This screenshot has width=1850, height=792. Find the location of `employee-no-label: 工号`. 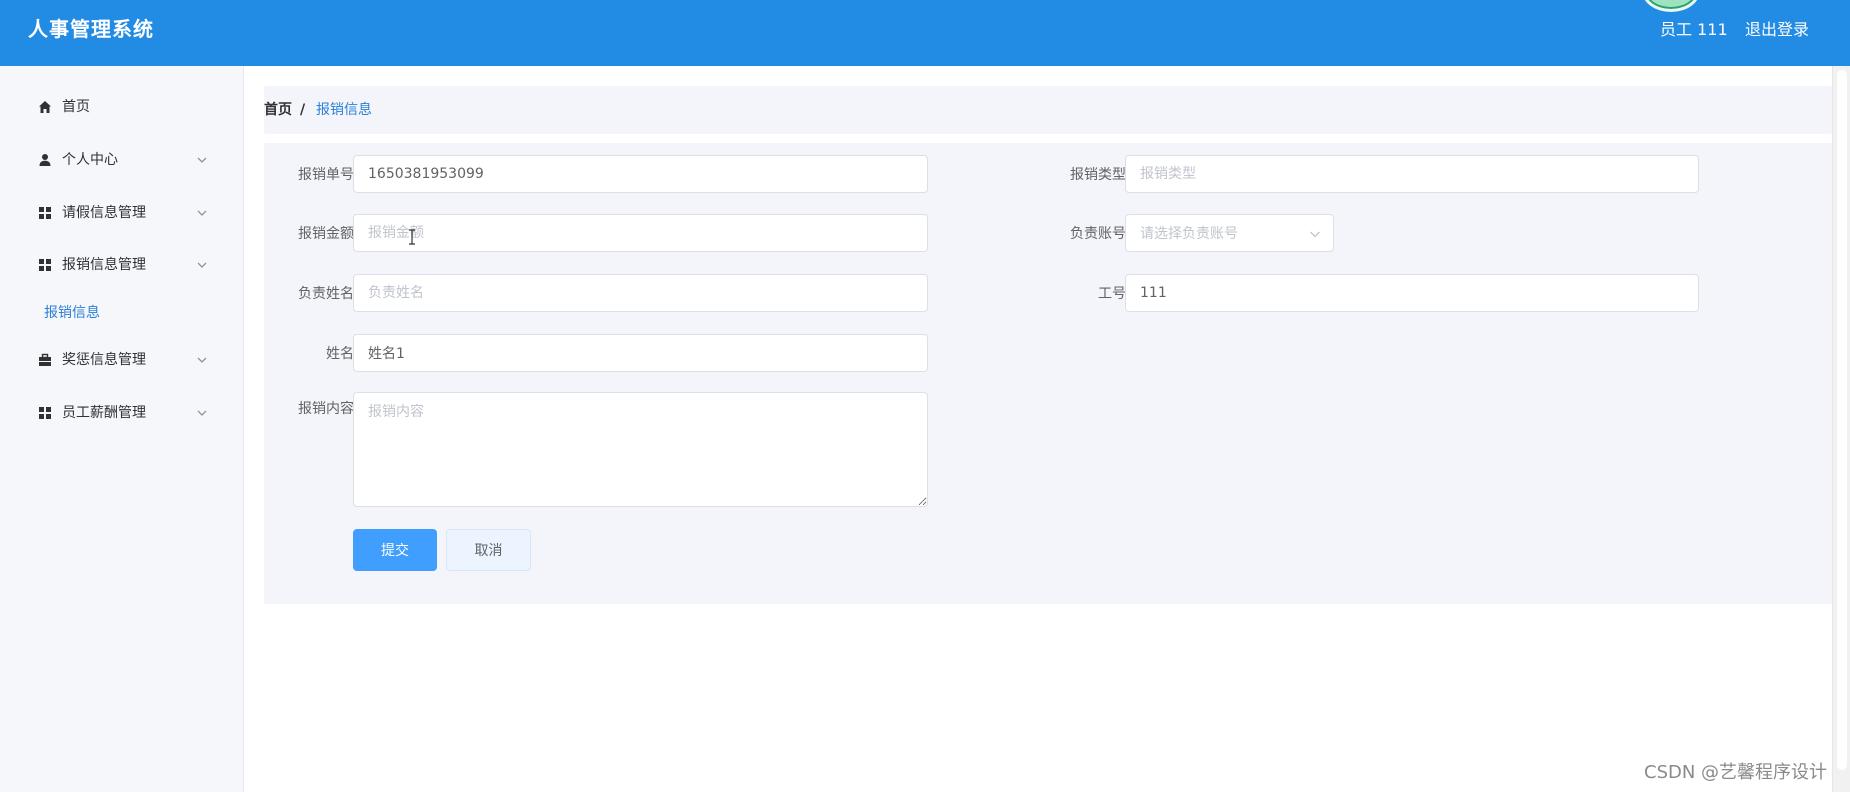

employee-no-label: 工号 is located at coordinates (1112, 294).